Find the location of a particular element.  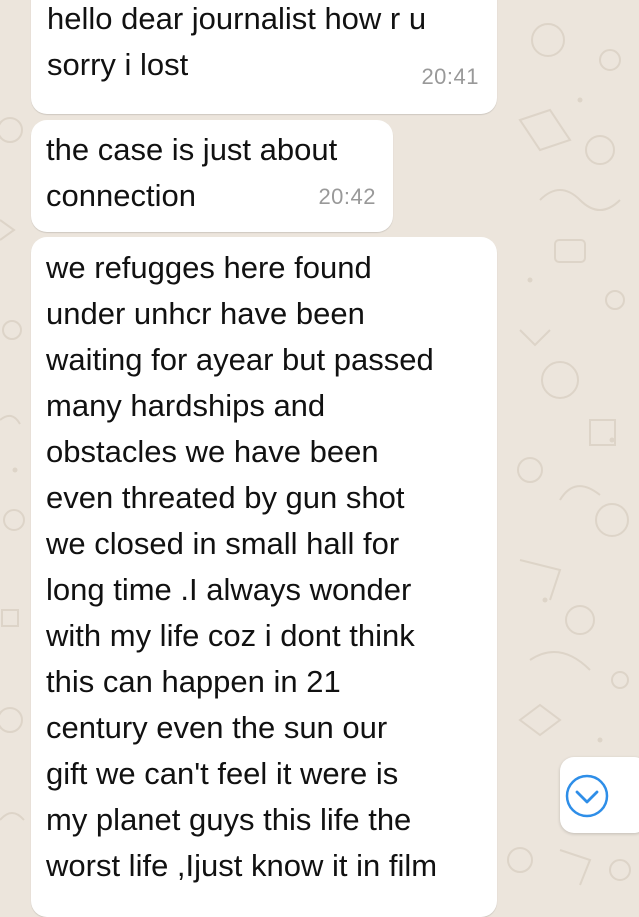

scroll-to-bottom-button is located at coordinates (599, 795).